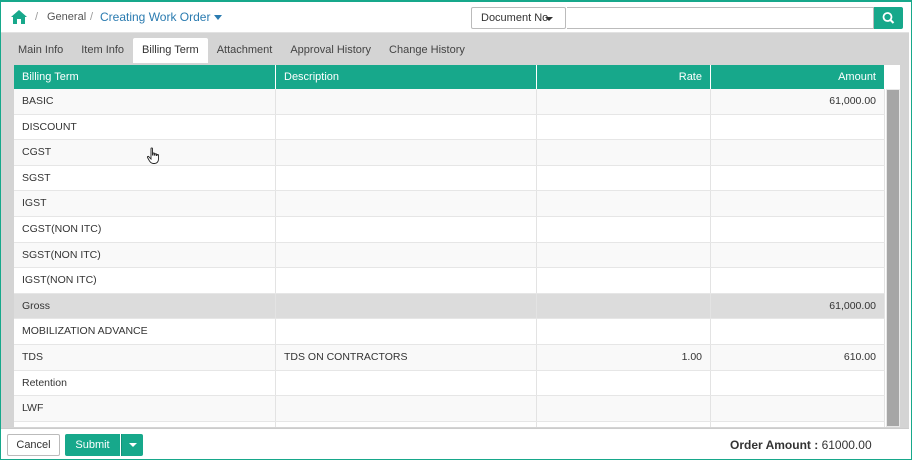 The width and height of the screenshot is (912, 460). What do you see at coordinates (170, 50) in the screenshot?
I see `tab-billing-term: Billing Term` at bounding box center [170, 50].